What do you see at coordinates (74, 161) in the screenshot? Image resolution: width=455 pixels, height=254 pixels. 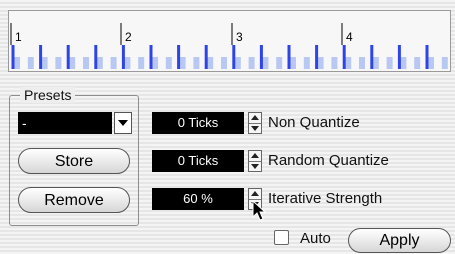 I see `store-button: Store` at bounding box center [74, 161].